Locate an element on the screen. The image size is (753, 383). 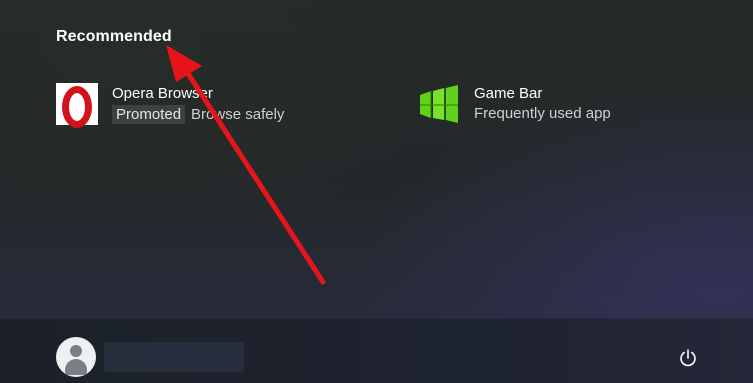
item-subtitle: Frequently used app is located at coordinates (542, 113).